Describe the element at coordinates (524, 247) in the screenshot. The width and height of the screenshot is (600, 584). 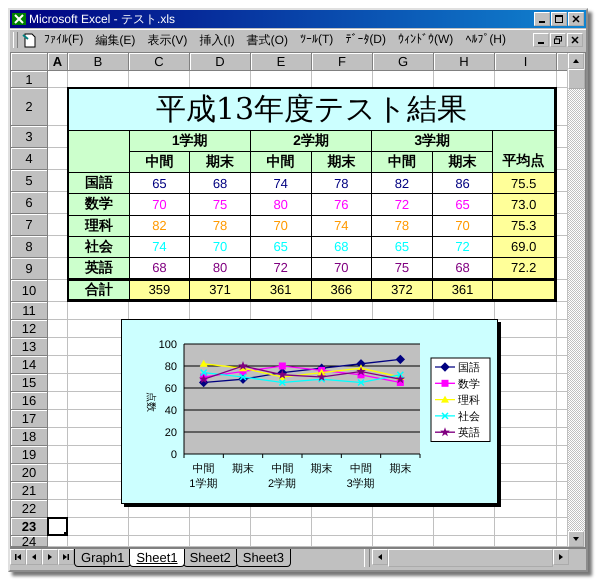
I see `table-cell: 69.0` at that location.